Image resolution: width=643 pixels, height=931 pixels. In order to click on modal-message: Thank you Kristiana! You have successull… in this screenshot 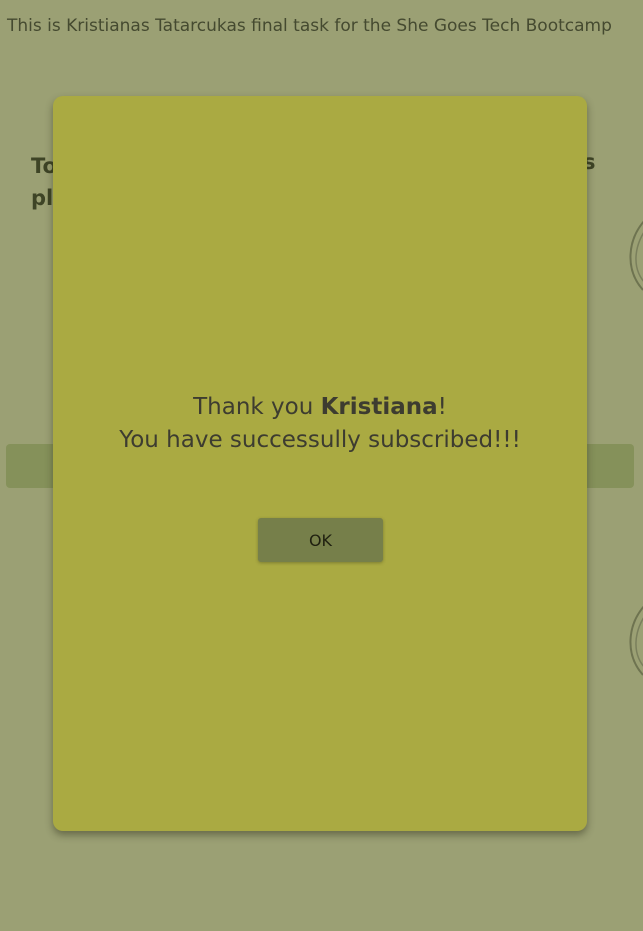, I will do `click(320, 424)`.